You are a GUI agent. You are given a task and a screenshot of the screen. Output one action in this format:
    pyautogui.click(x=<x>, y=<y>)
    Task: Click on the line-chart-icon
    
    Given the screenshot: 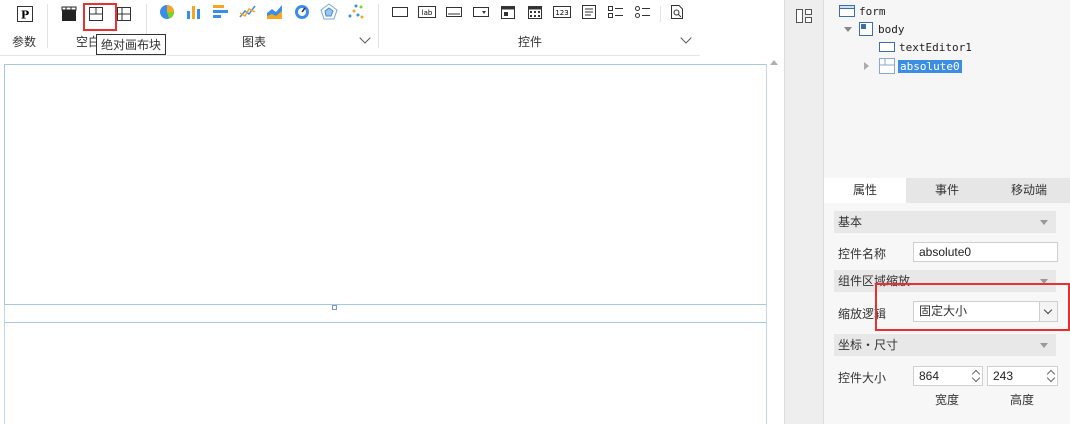 What is the action you would take?
    pyautogui.click(x=248, y=12)
    